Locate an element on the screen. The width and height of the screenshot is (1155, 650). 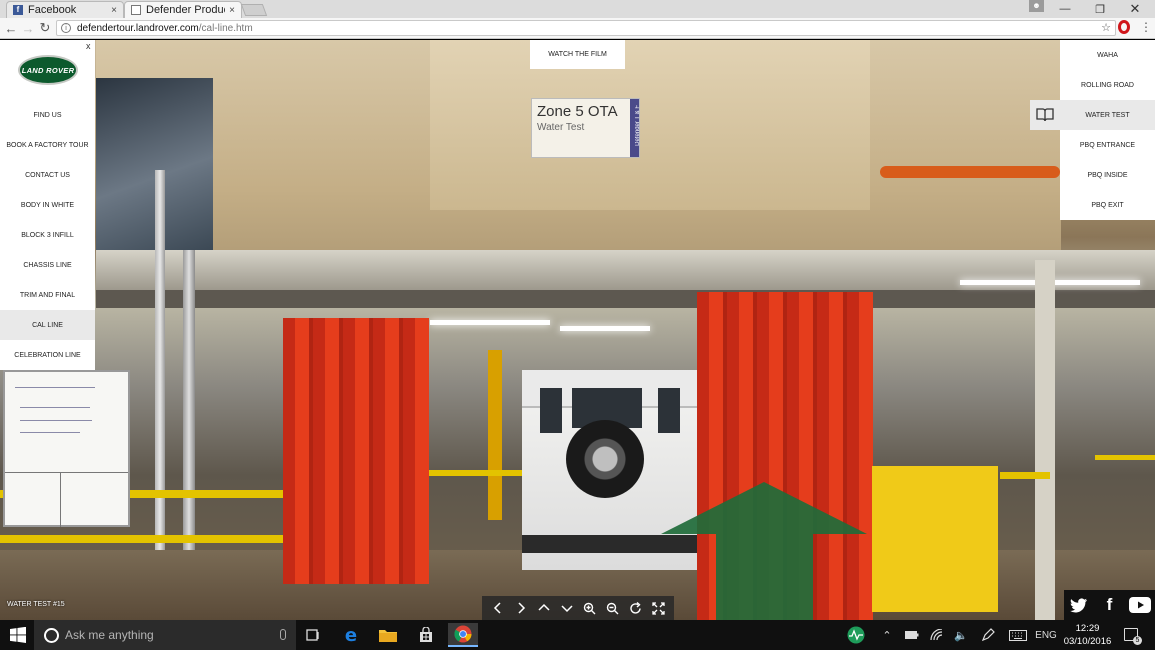
steel-girder-shadow is located at coordinates (625, 299).